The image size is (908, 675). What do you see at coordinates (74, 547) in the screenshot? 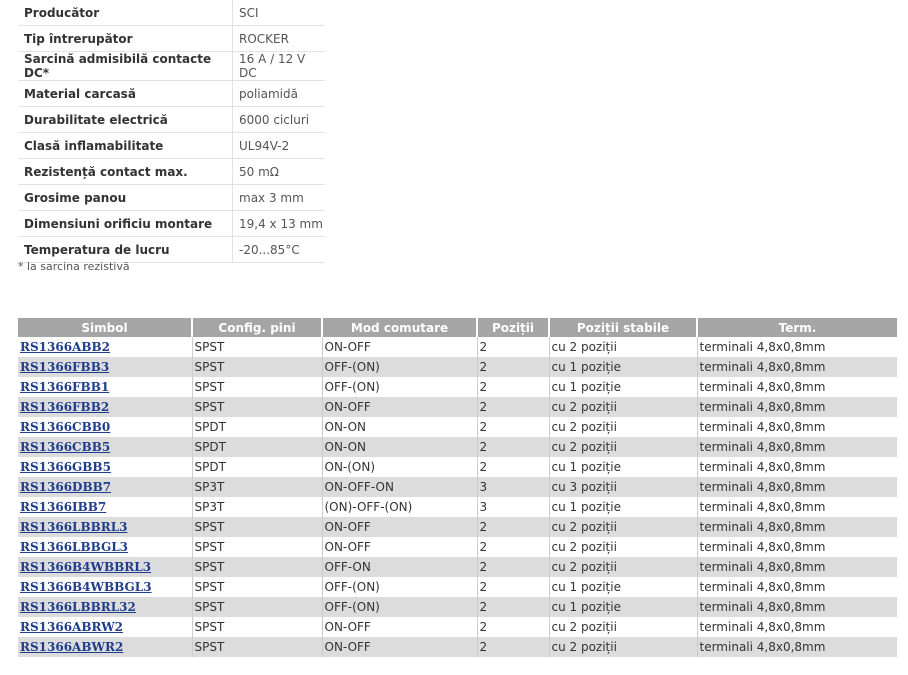
I see `product-symbol-link: RS1366LBBGL3` at bounding box center [74, 547].